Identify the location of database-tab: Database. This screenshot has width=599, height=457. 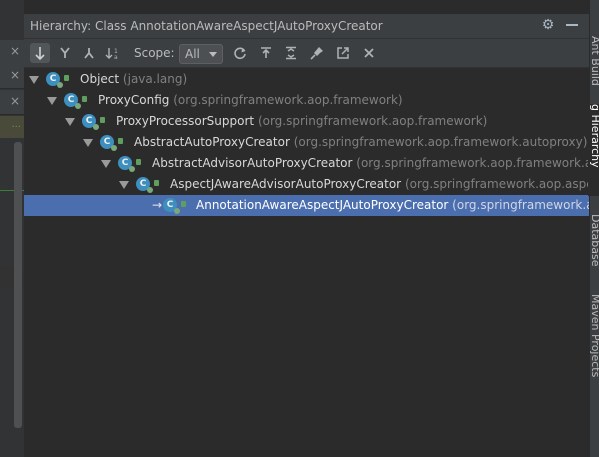
(593, 246).